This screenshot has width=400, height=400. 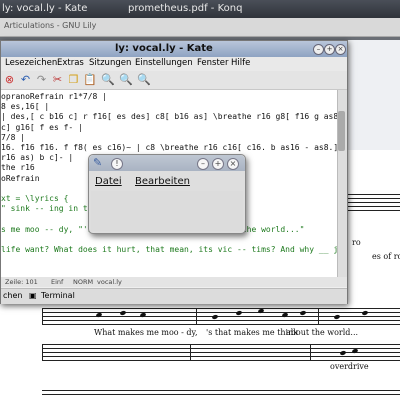 I want to click on menu-fenster: Fenster, so click(x=213, y=63).